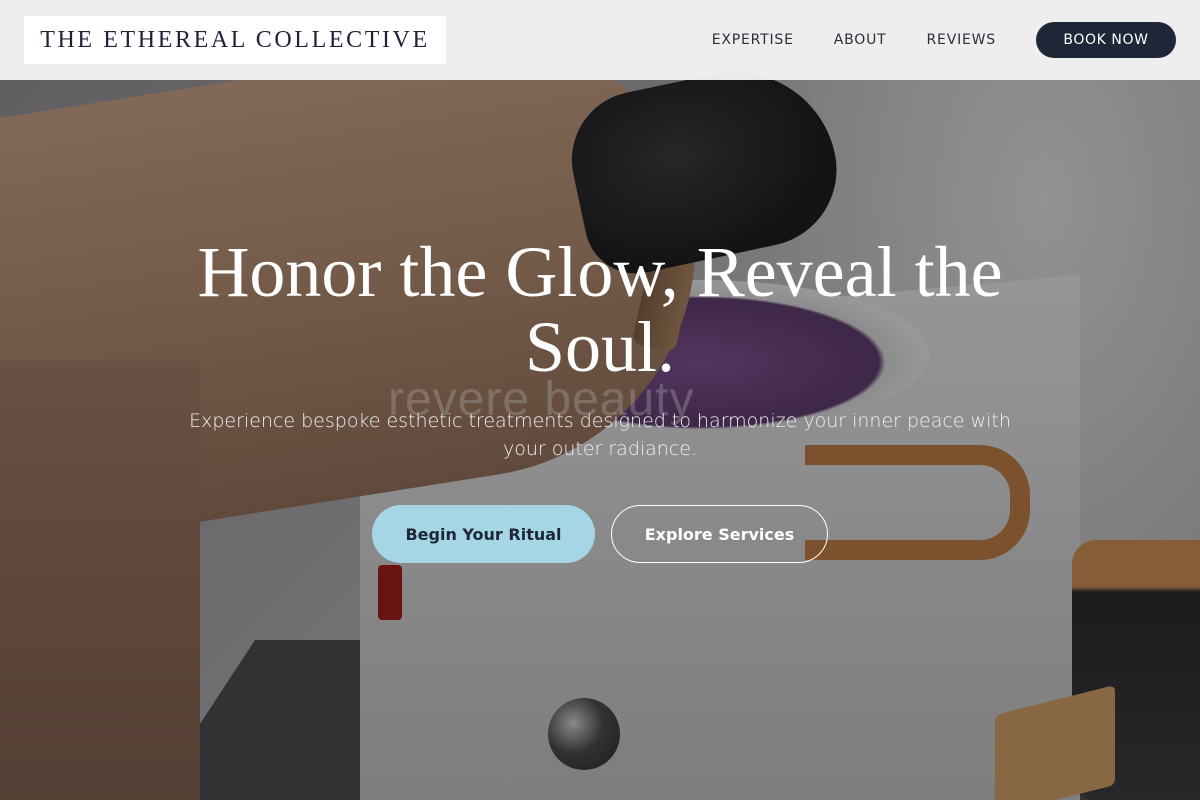 This screenshot has height=800, width=1200. What do you see at coordinates (860, 40) in the screenshot?
I see `nav-about: ABOUT` at bounding box center [860, 40].